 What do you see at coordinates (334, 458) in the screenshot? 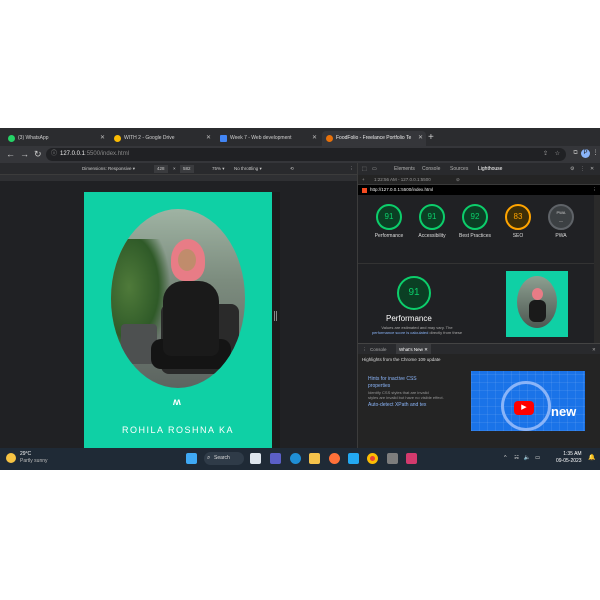
I see `firefox-icon` at bounding box center [334, 458].